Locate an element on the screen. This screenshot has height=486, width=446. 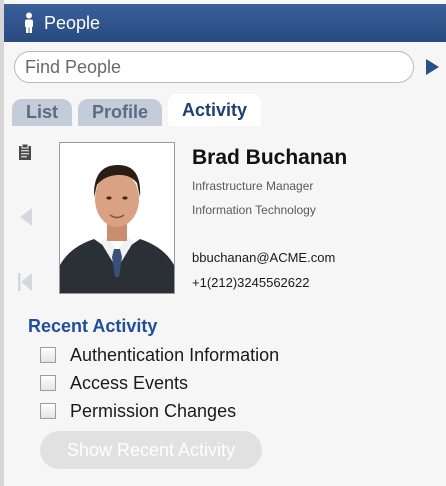
title-bar: People is located at coordinates (225, 23).